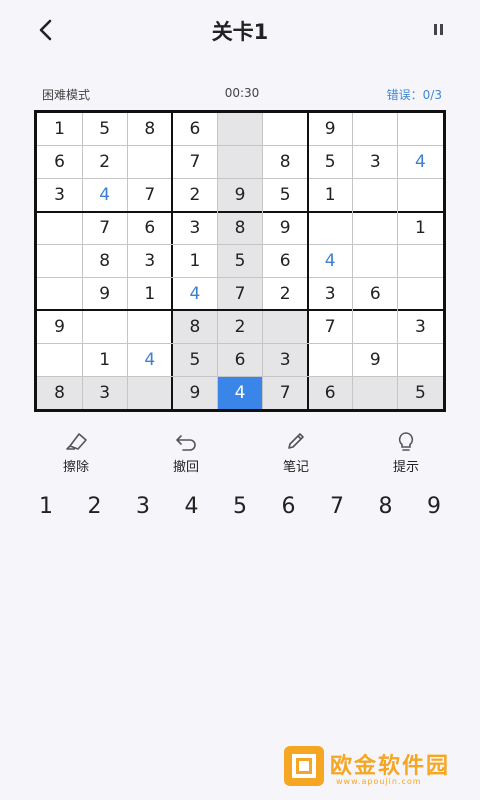  Describe the element at coordinates (296, 452) in the screenshot. I see `notes-button: 笔记` at that location.